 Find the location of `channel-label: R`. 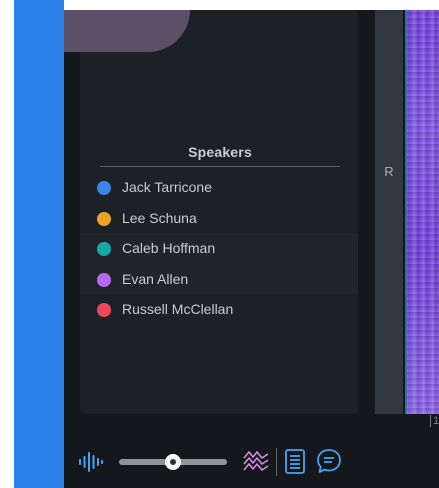

channel-label: R is located at coordinates (389, 171).